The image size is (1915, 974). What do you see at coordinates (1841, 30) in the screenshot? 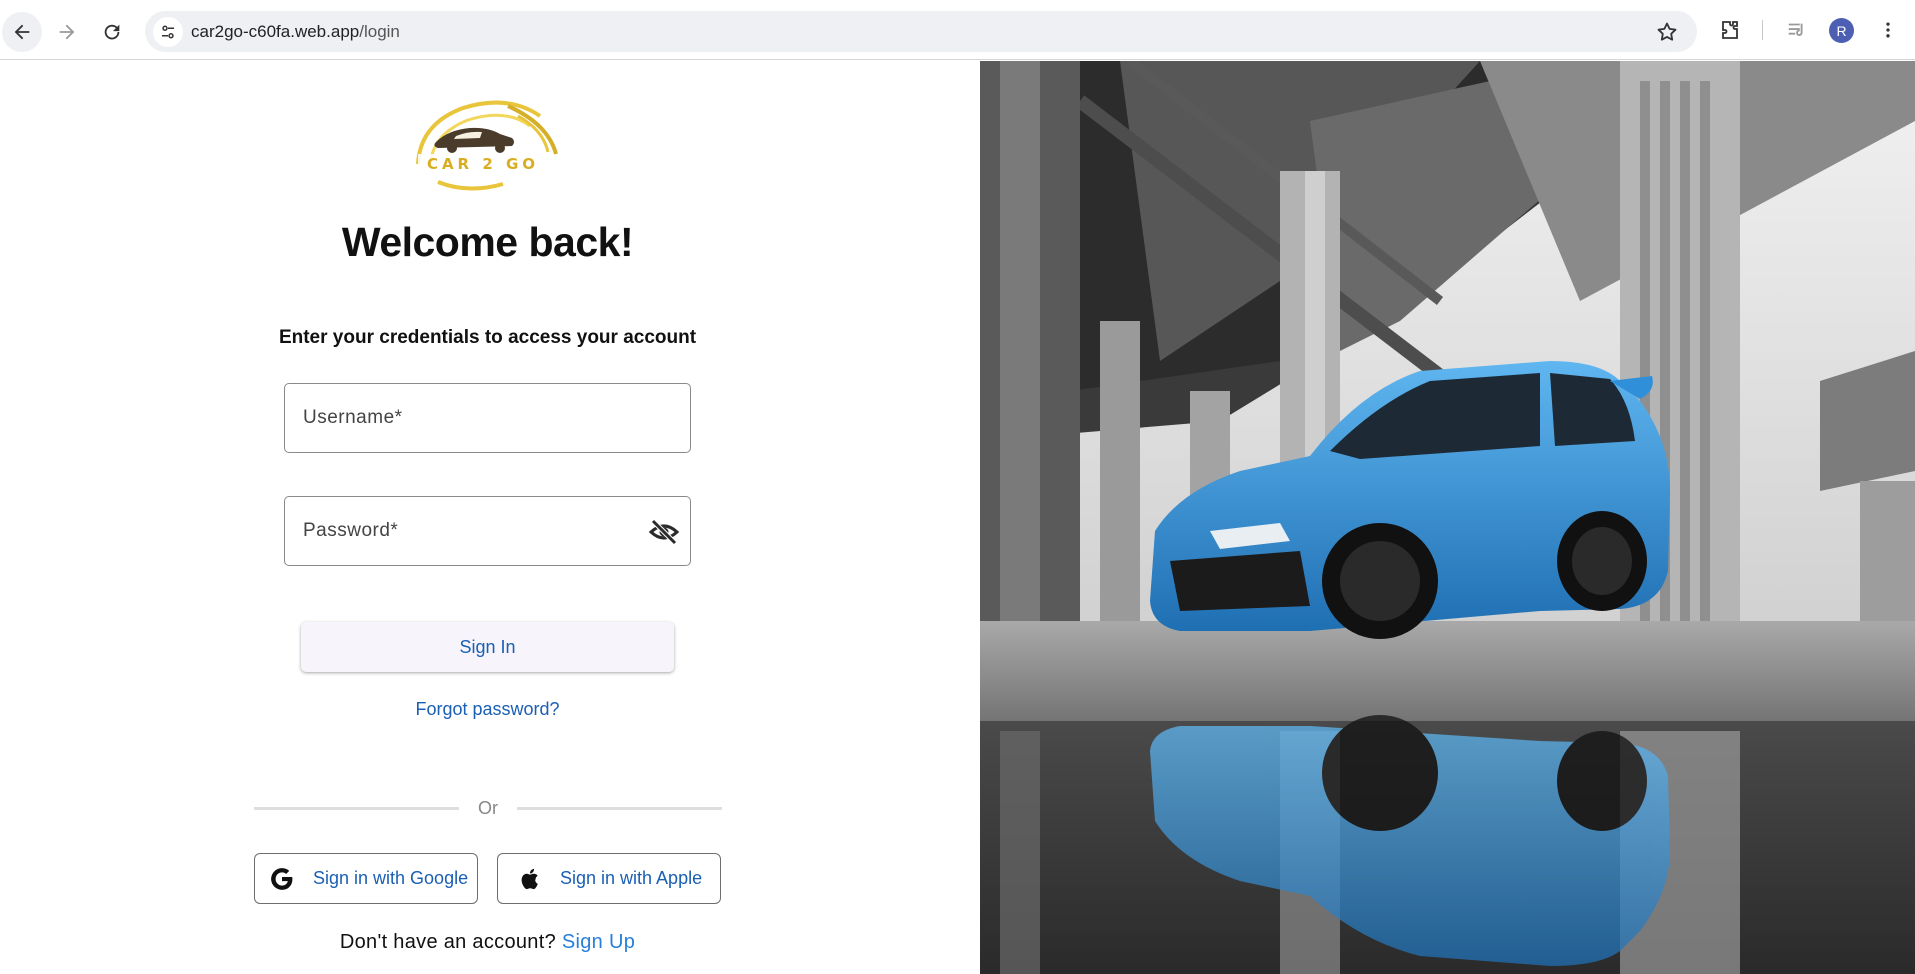
I see `profile-avatar: R` at bounding box center [1841, 30].